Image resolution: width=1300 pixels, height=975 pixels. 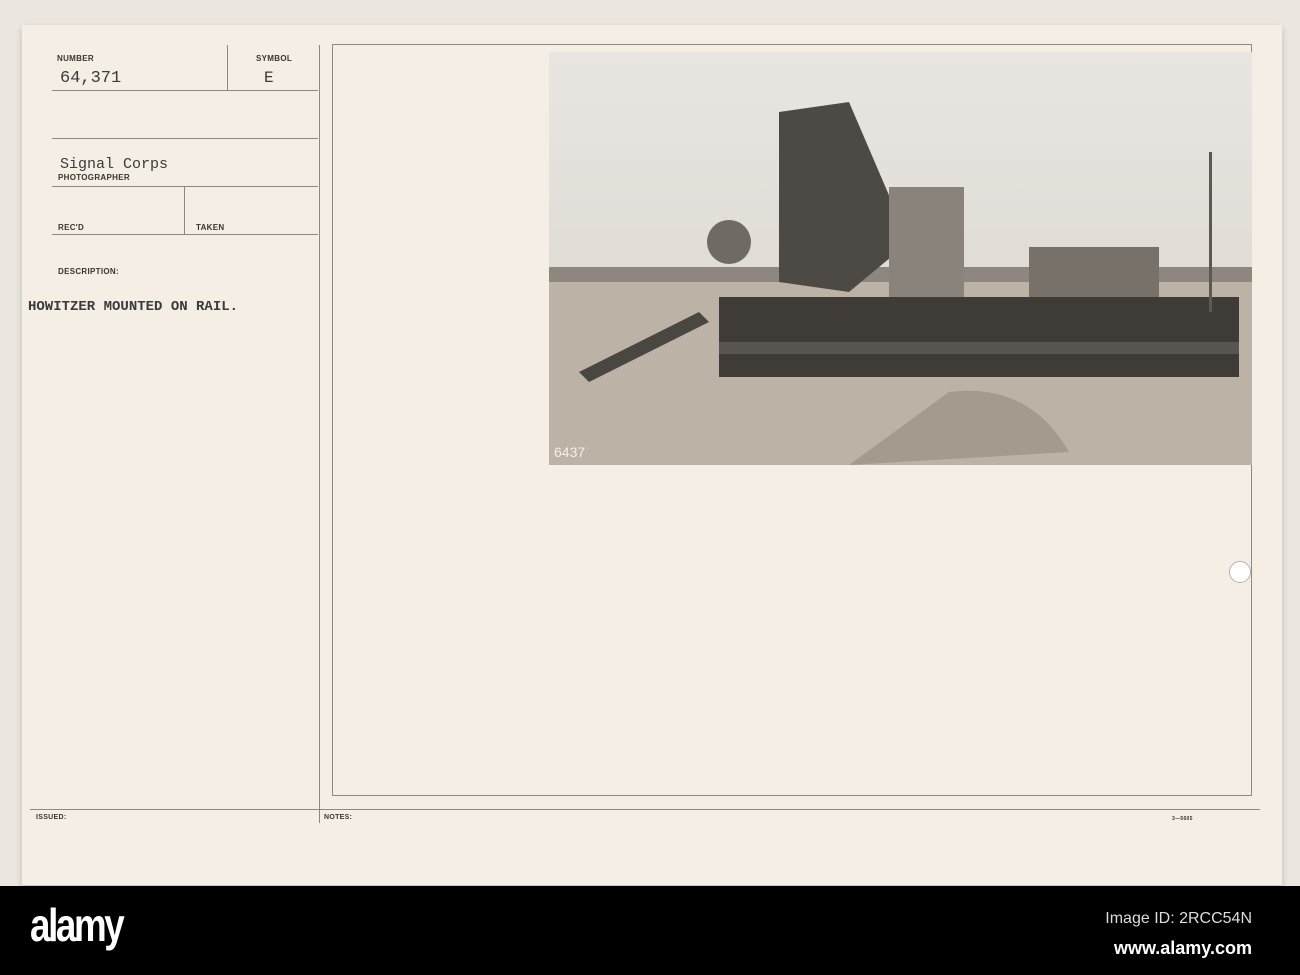 What do you see at coordinates (1183, 948) in the screenshot?
I see `website-link: www.alamy.com` at bounding box center [1183, 948].